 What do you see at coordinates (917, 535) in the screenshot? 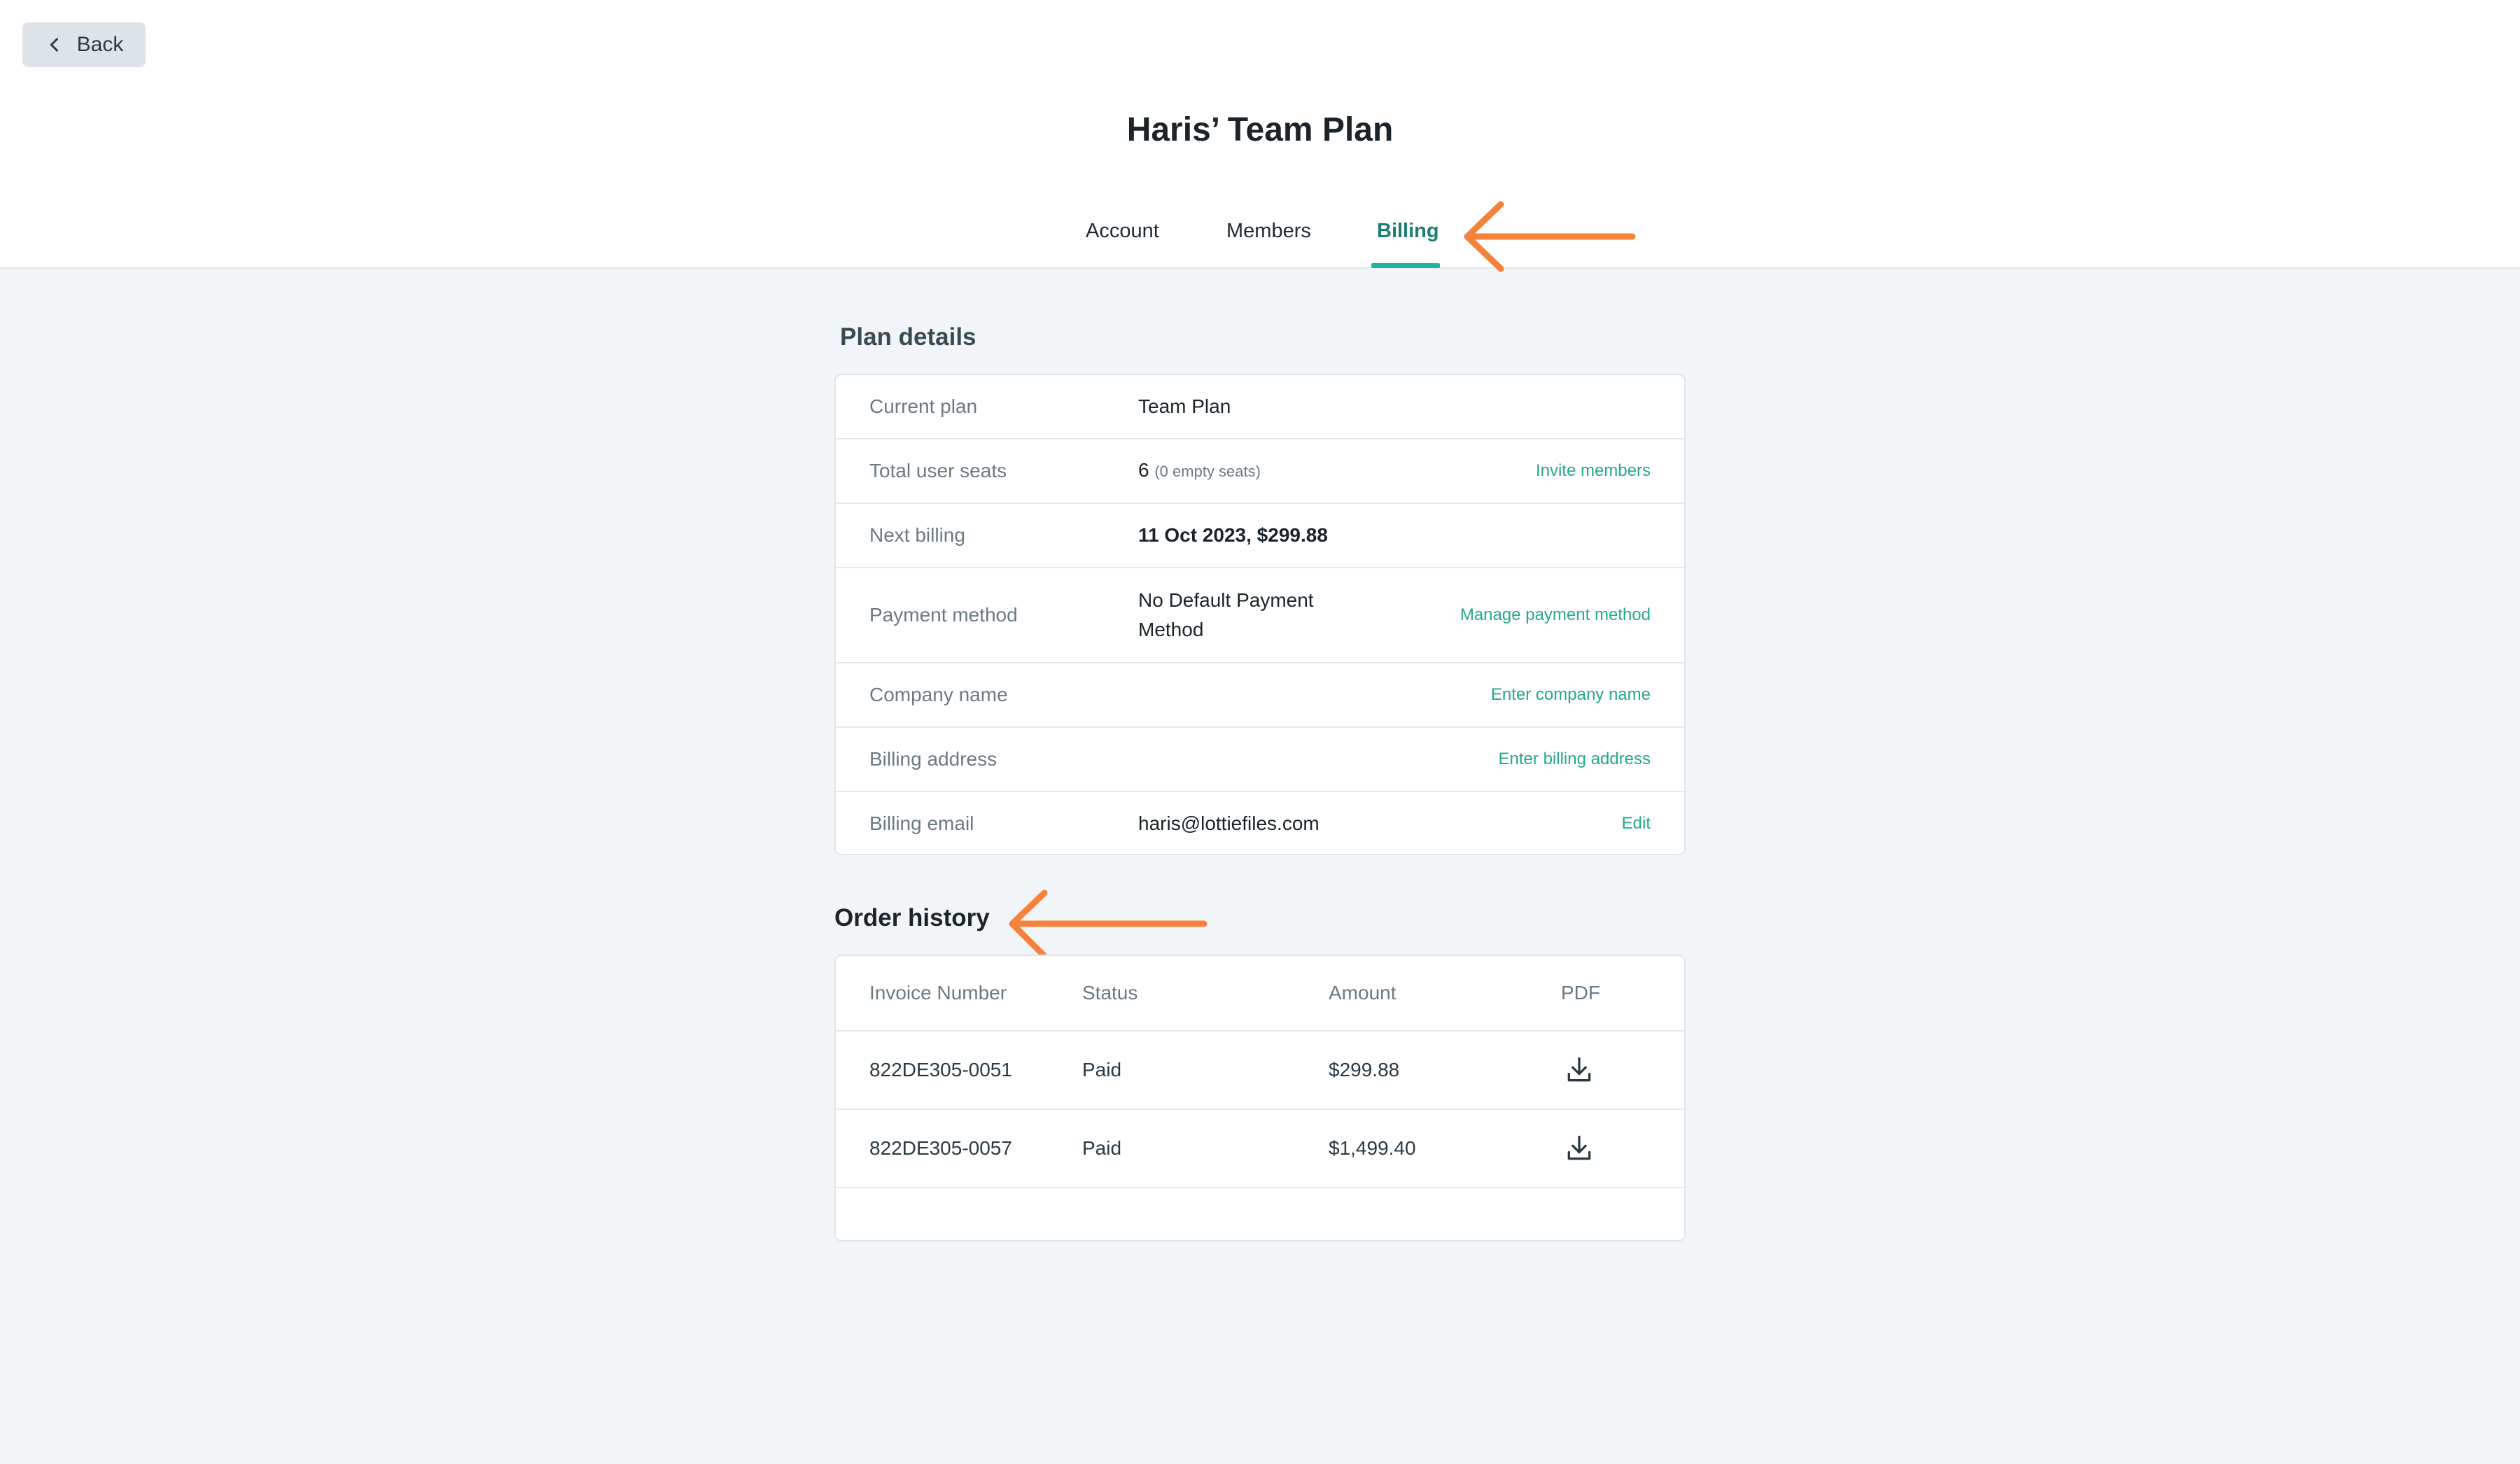
I see `row-label: Next billing` at bounding box center [917, 535].